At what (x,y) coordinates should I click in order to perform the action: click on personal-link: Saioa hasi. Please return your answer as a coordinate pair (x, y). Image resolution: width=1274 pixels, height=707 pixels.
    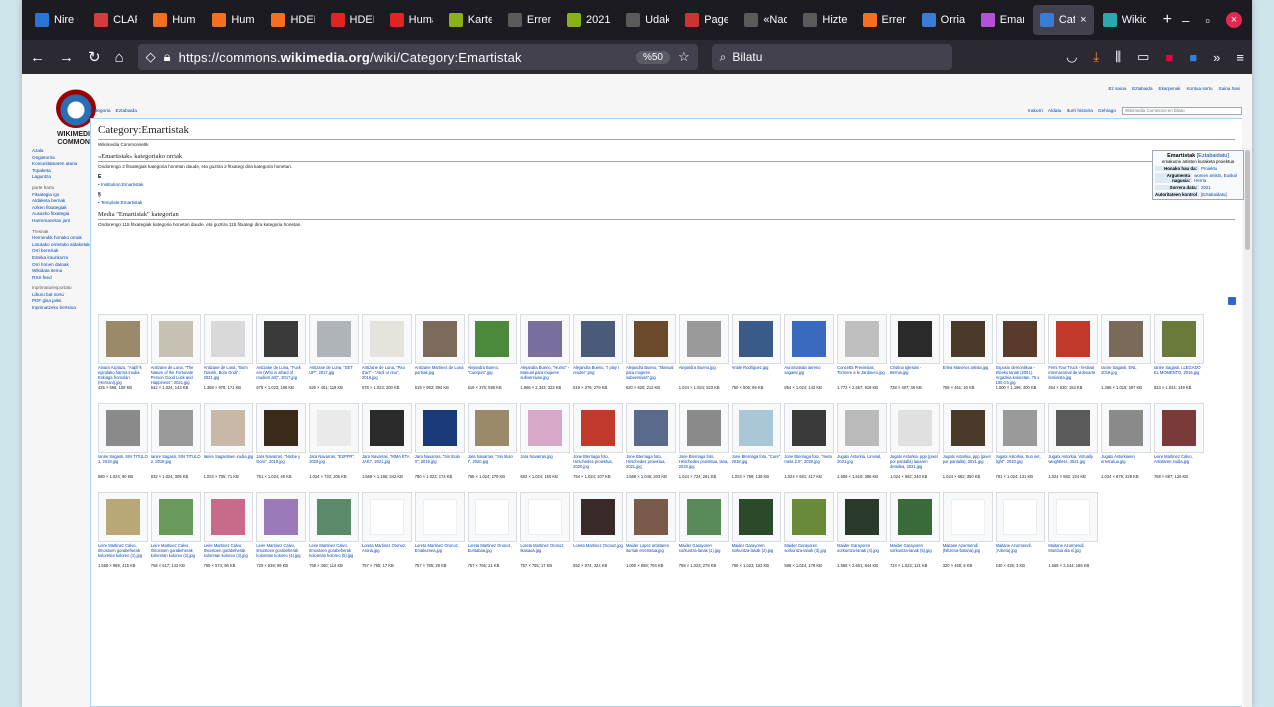
    Looking at the image, I should click on (1229, 88).